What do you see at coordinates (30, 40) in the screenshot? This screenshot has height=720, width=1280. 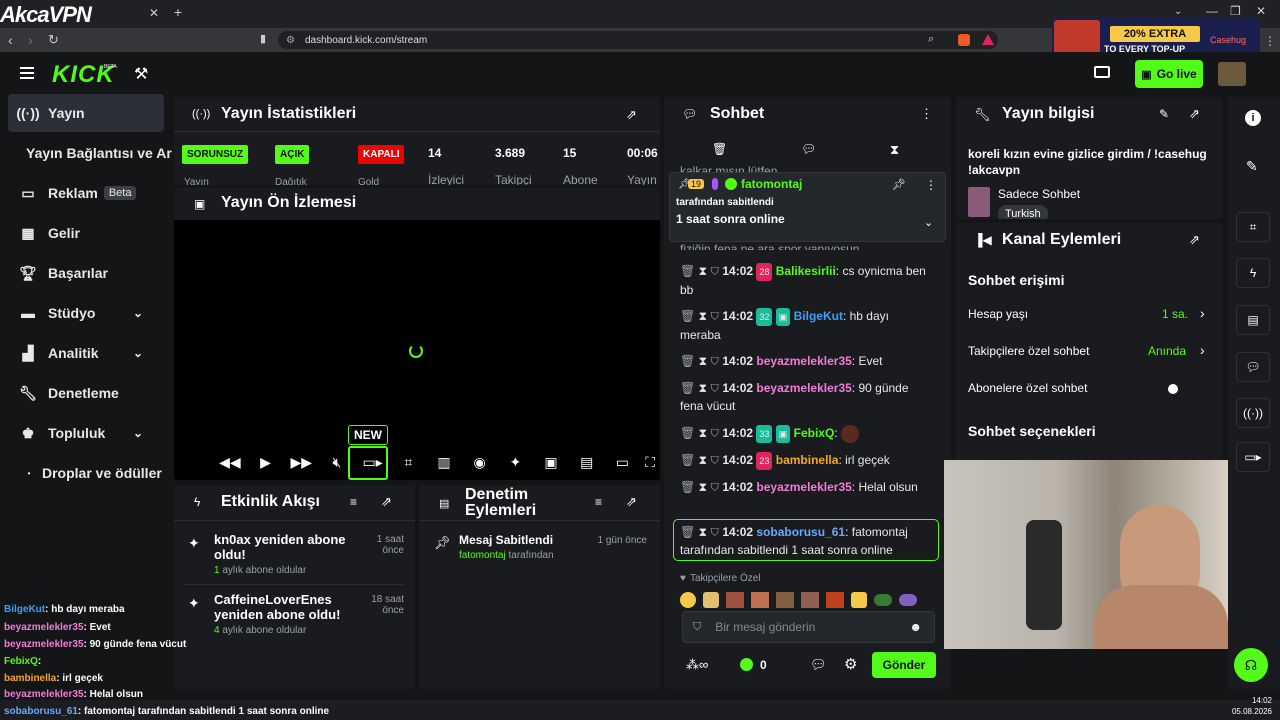 I see `forward-icon: ›` at bounding box center [30, 40].